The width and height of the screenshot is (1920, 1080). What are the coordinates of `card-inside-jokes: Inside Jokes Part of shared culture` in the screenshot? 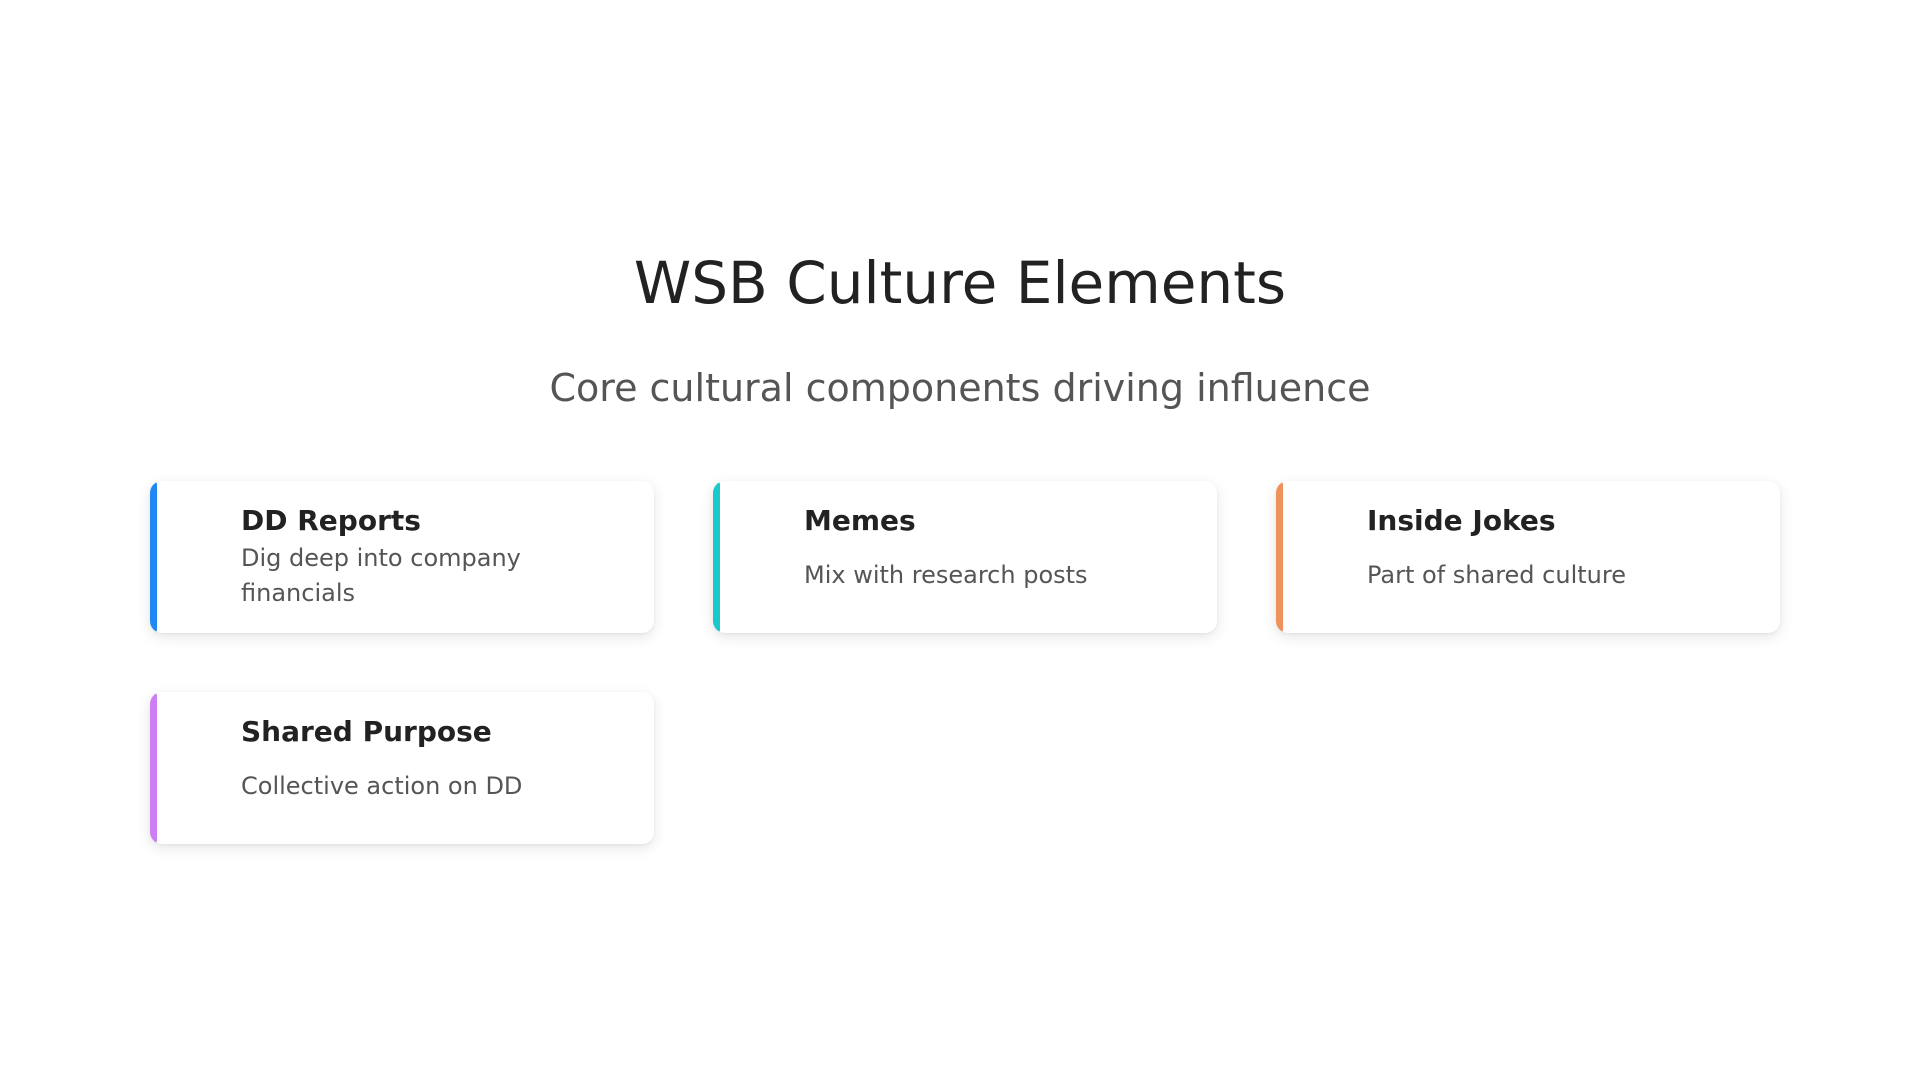 It's located at (1528, 557).